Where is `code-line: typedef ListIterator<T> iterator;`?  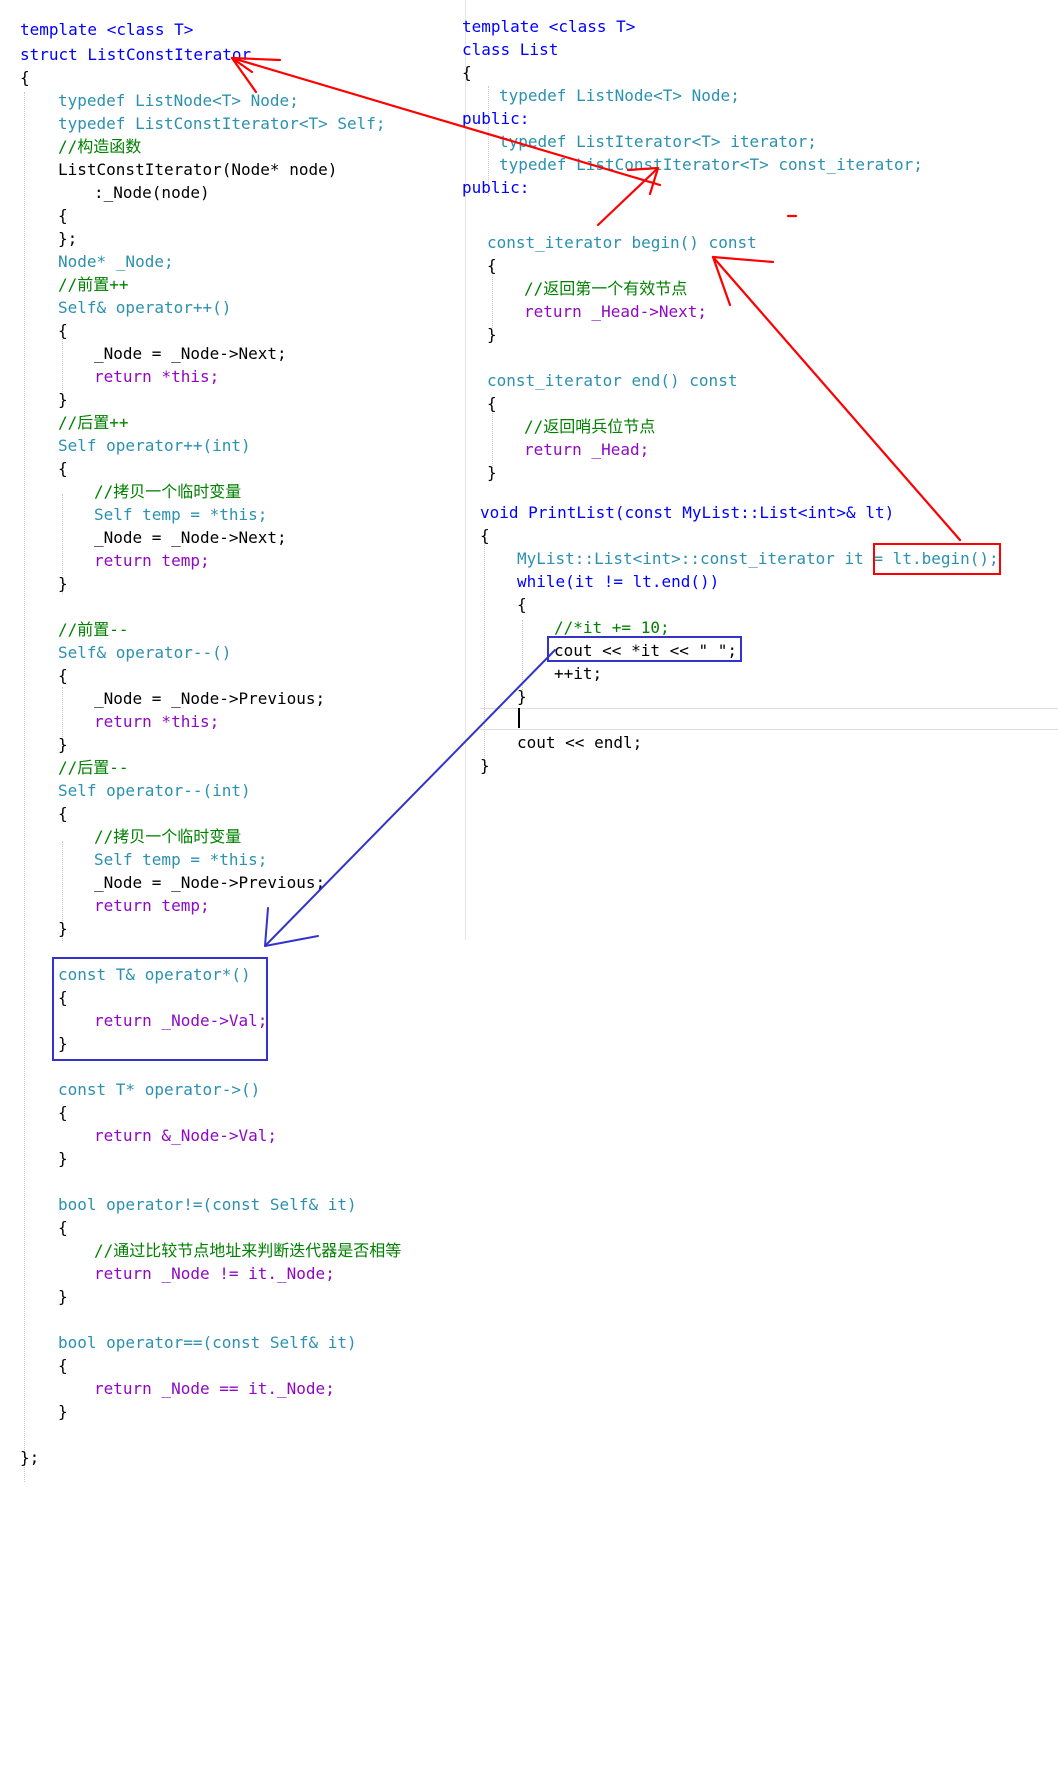
code-line: typedef ListIterator<T> iterator; is located at coordinates (658, 141).